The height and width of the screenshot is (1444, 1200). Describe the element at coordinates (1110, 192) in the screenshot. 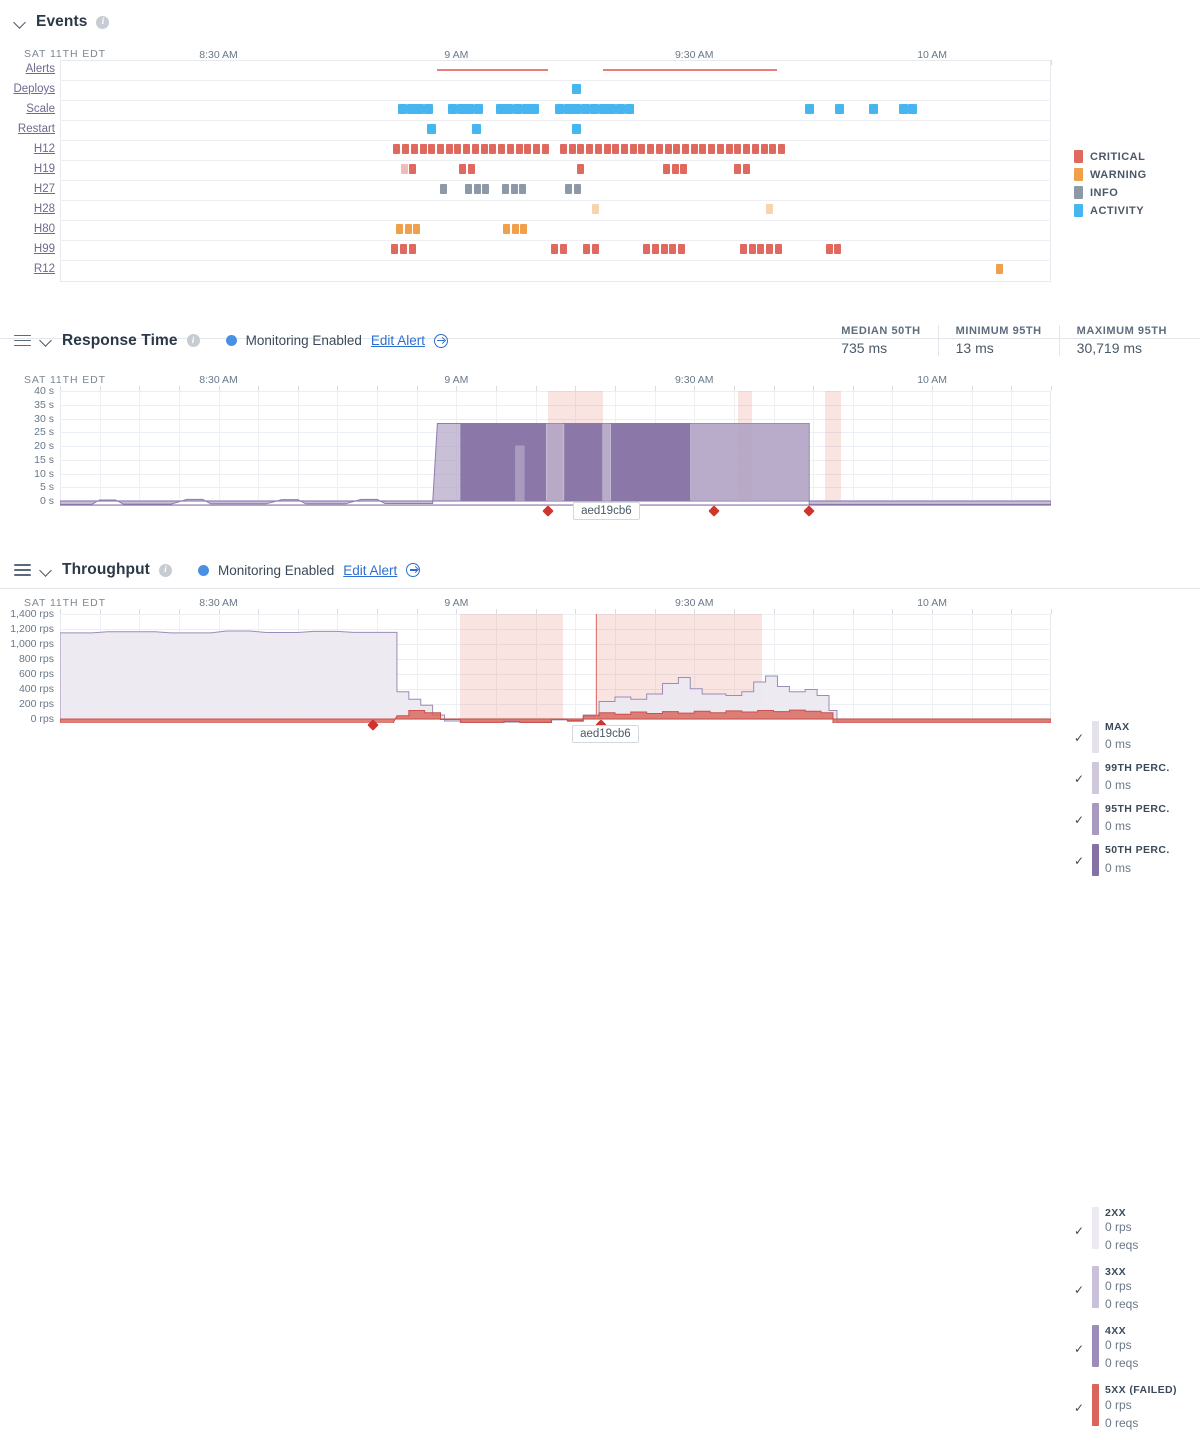

I see `events-legend-item: INFO` at that location.